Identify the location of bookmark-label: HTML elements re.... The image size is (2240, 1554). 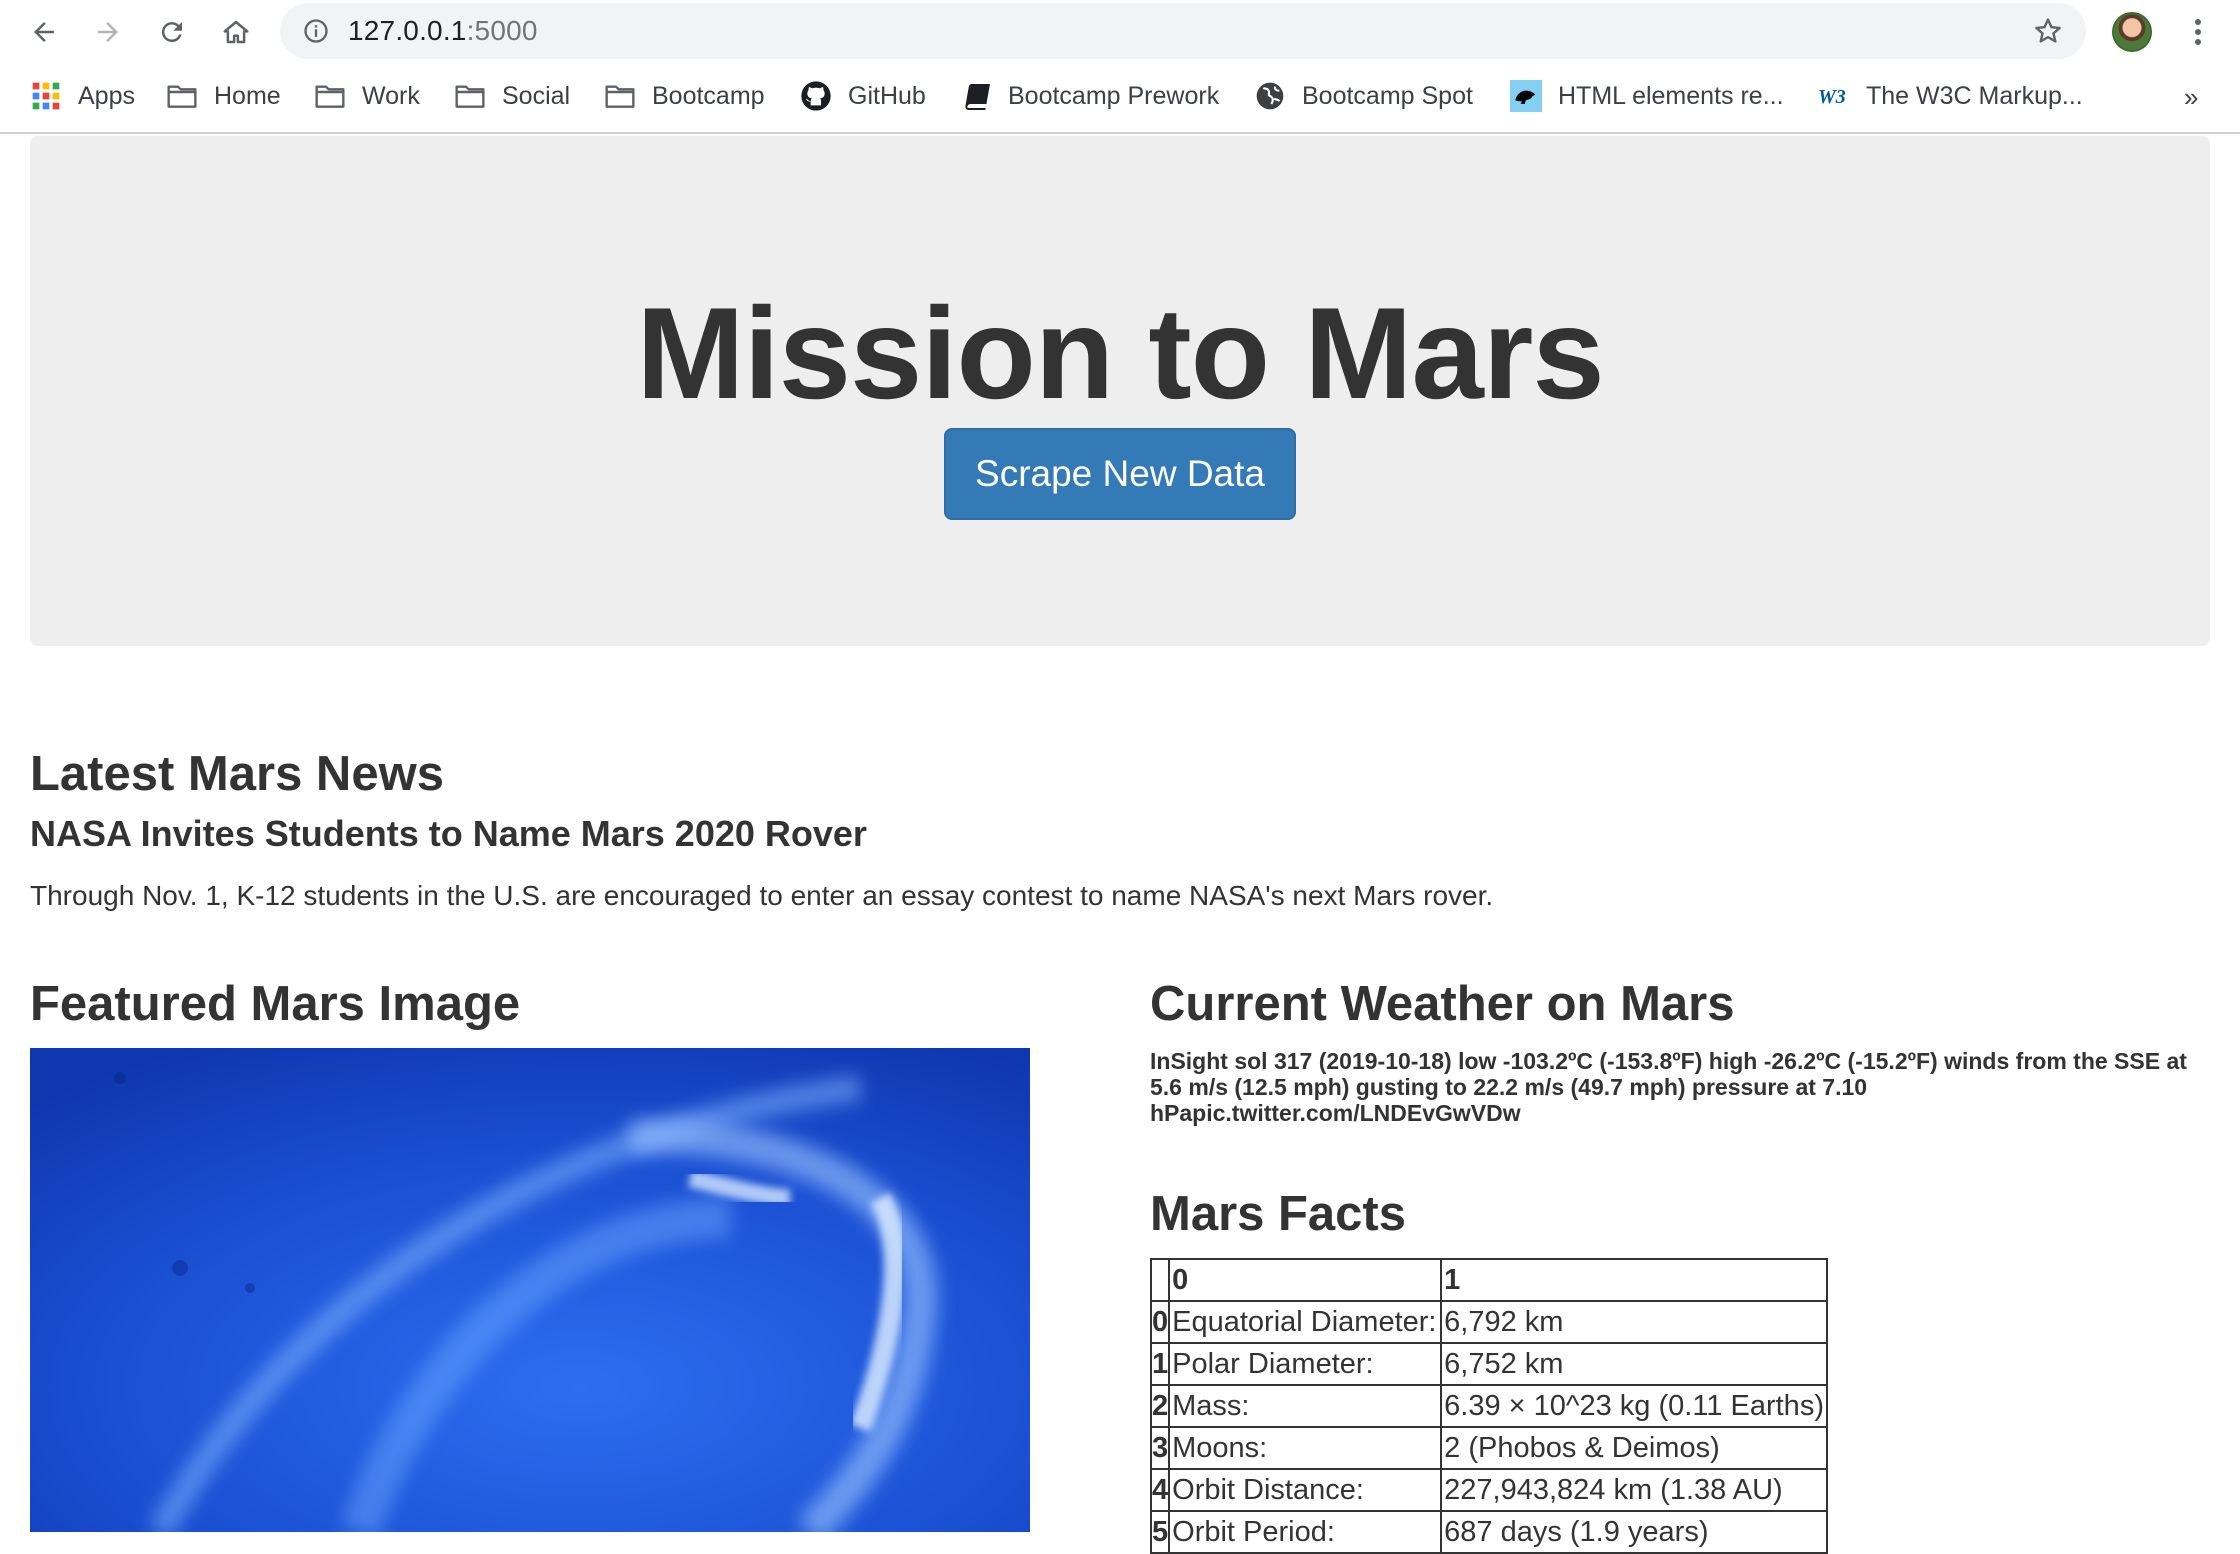
(1671, 95).